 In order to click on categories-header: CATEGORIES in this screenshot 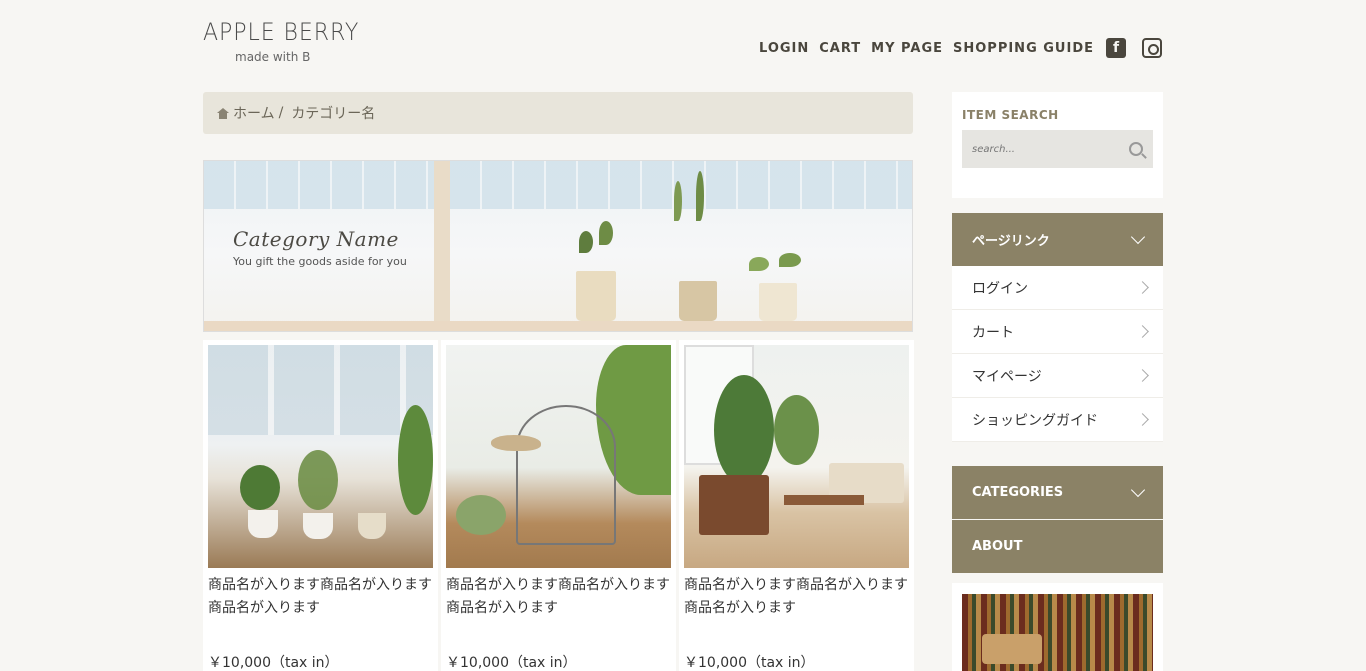, I will do `click(1057, 492)`.